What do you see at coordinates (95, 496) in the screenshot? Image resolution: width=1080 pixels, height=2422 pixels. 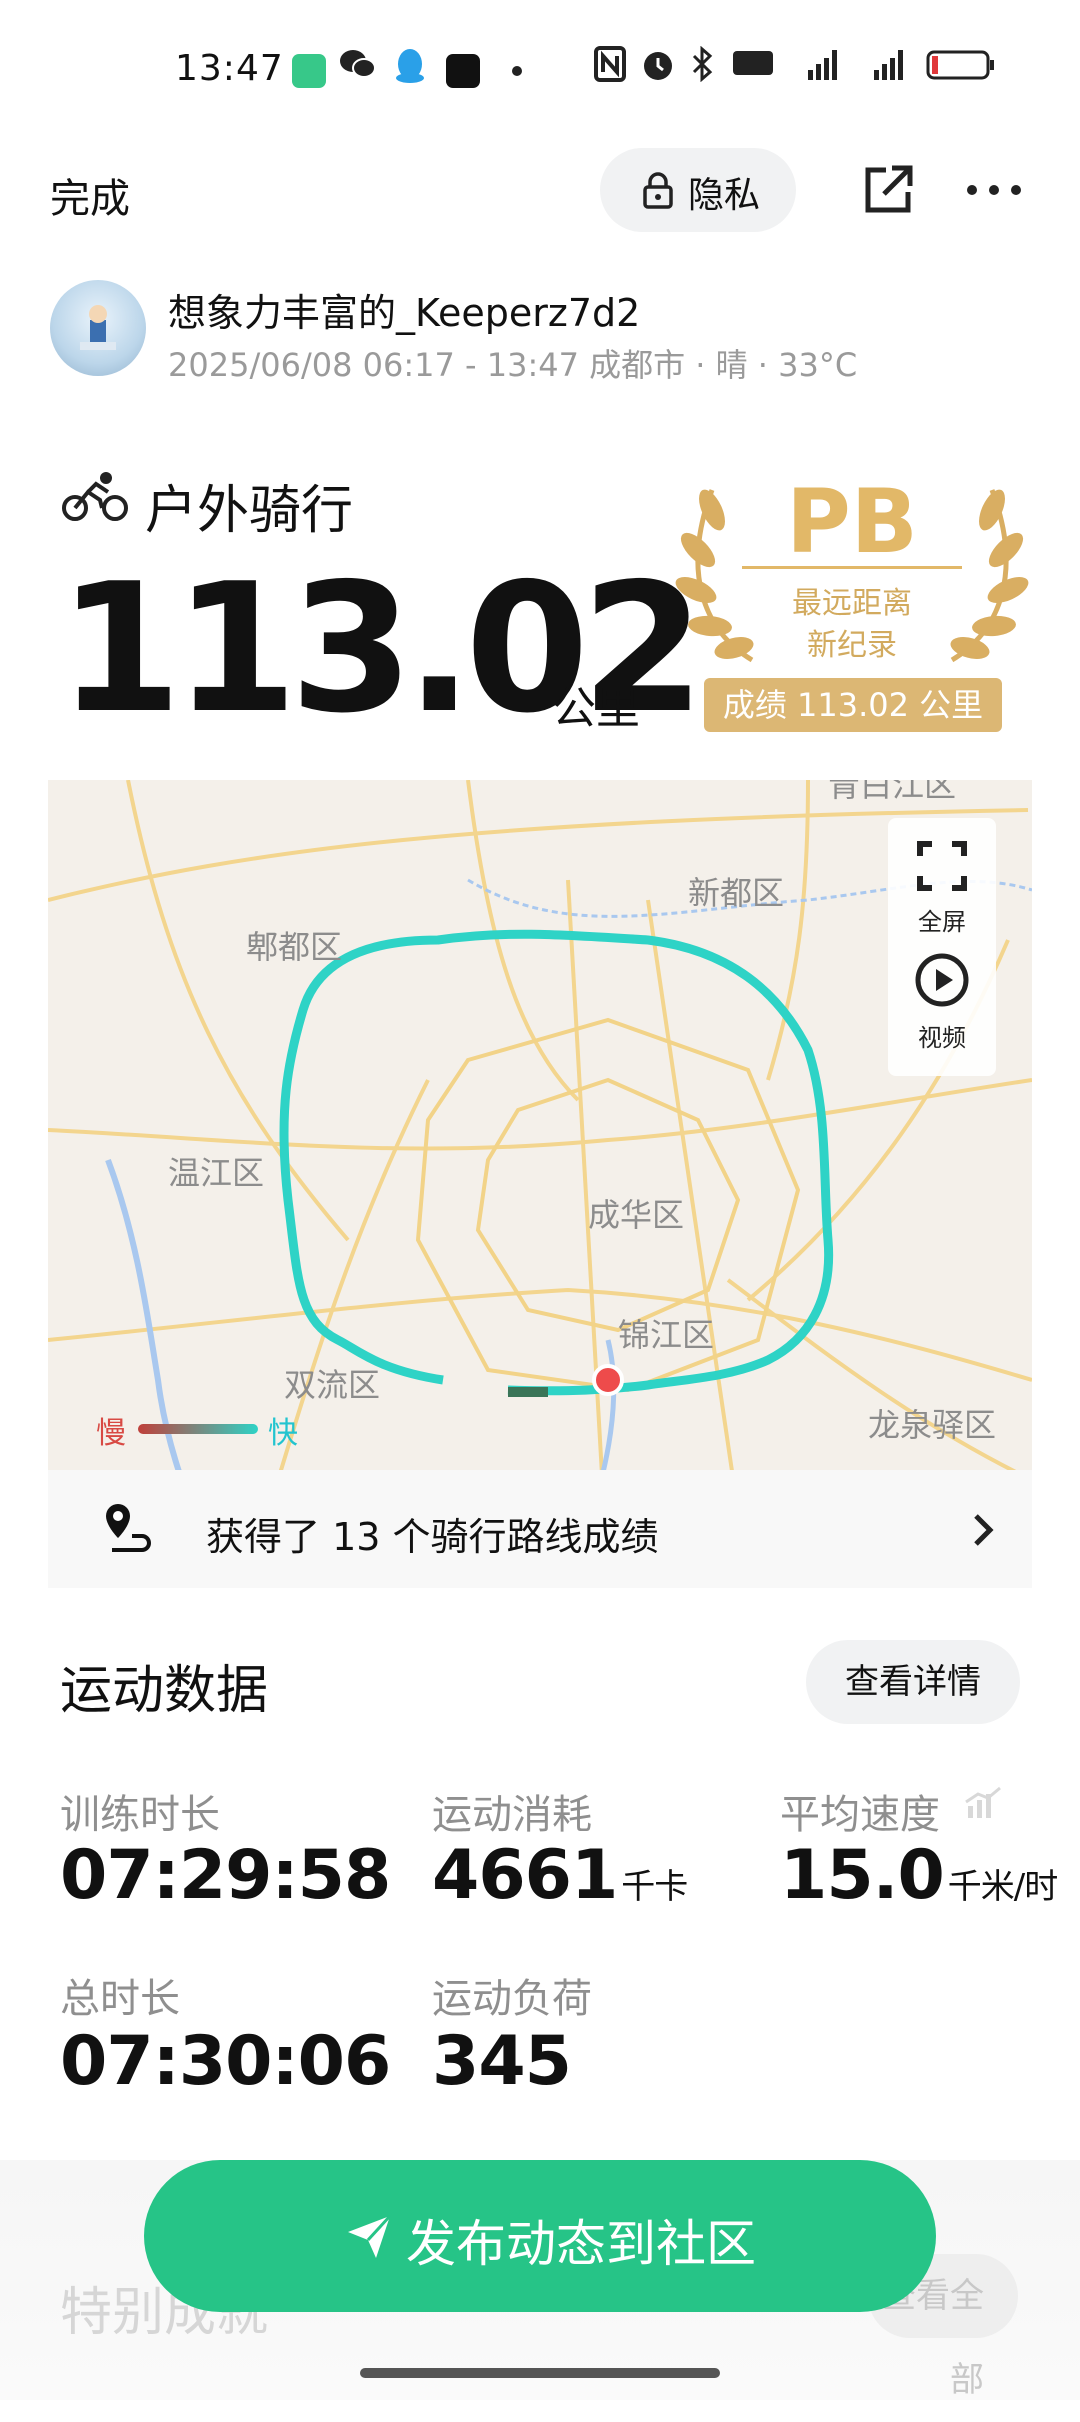 I see `cycling-icon` at bounding box center [95, 496].